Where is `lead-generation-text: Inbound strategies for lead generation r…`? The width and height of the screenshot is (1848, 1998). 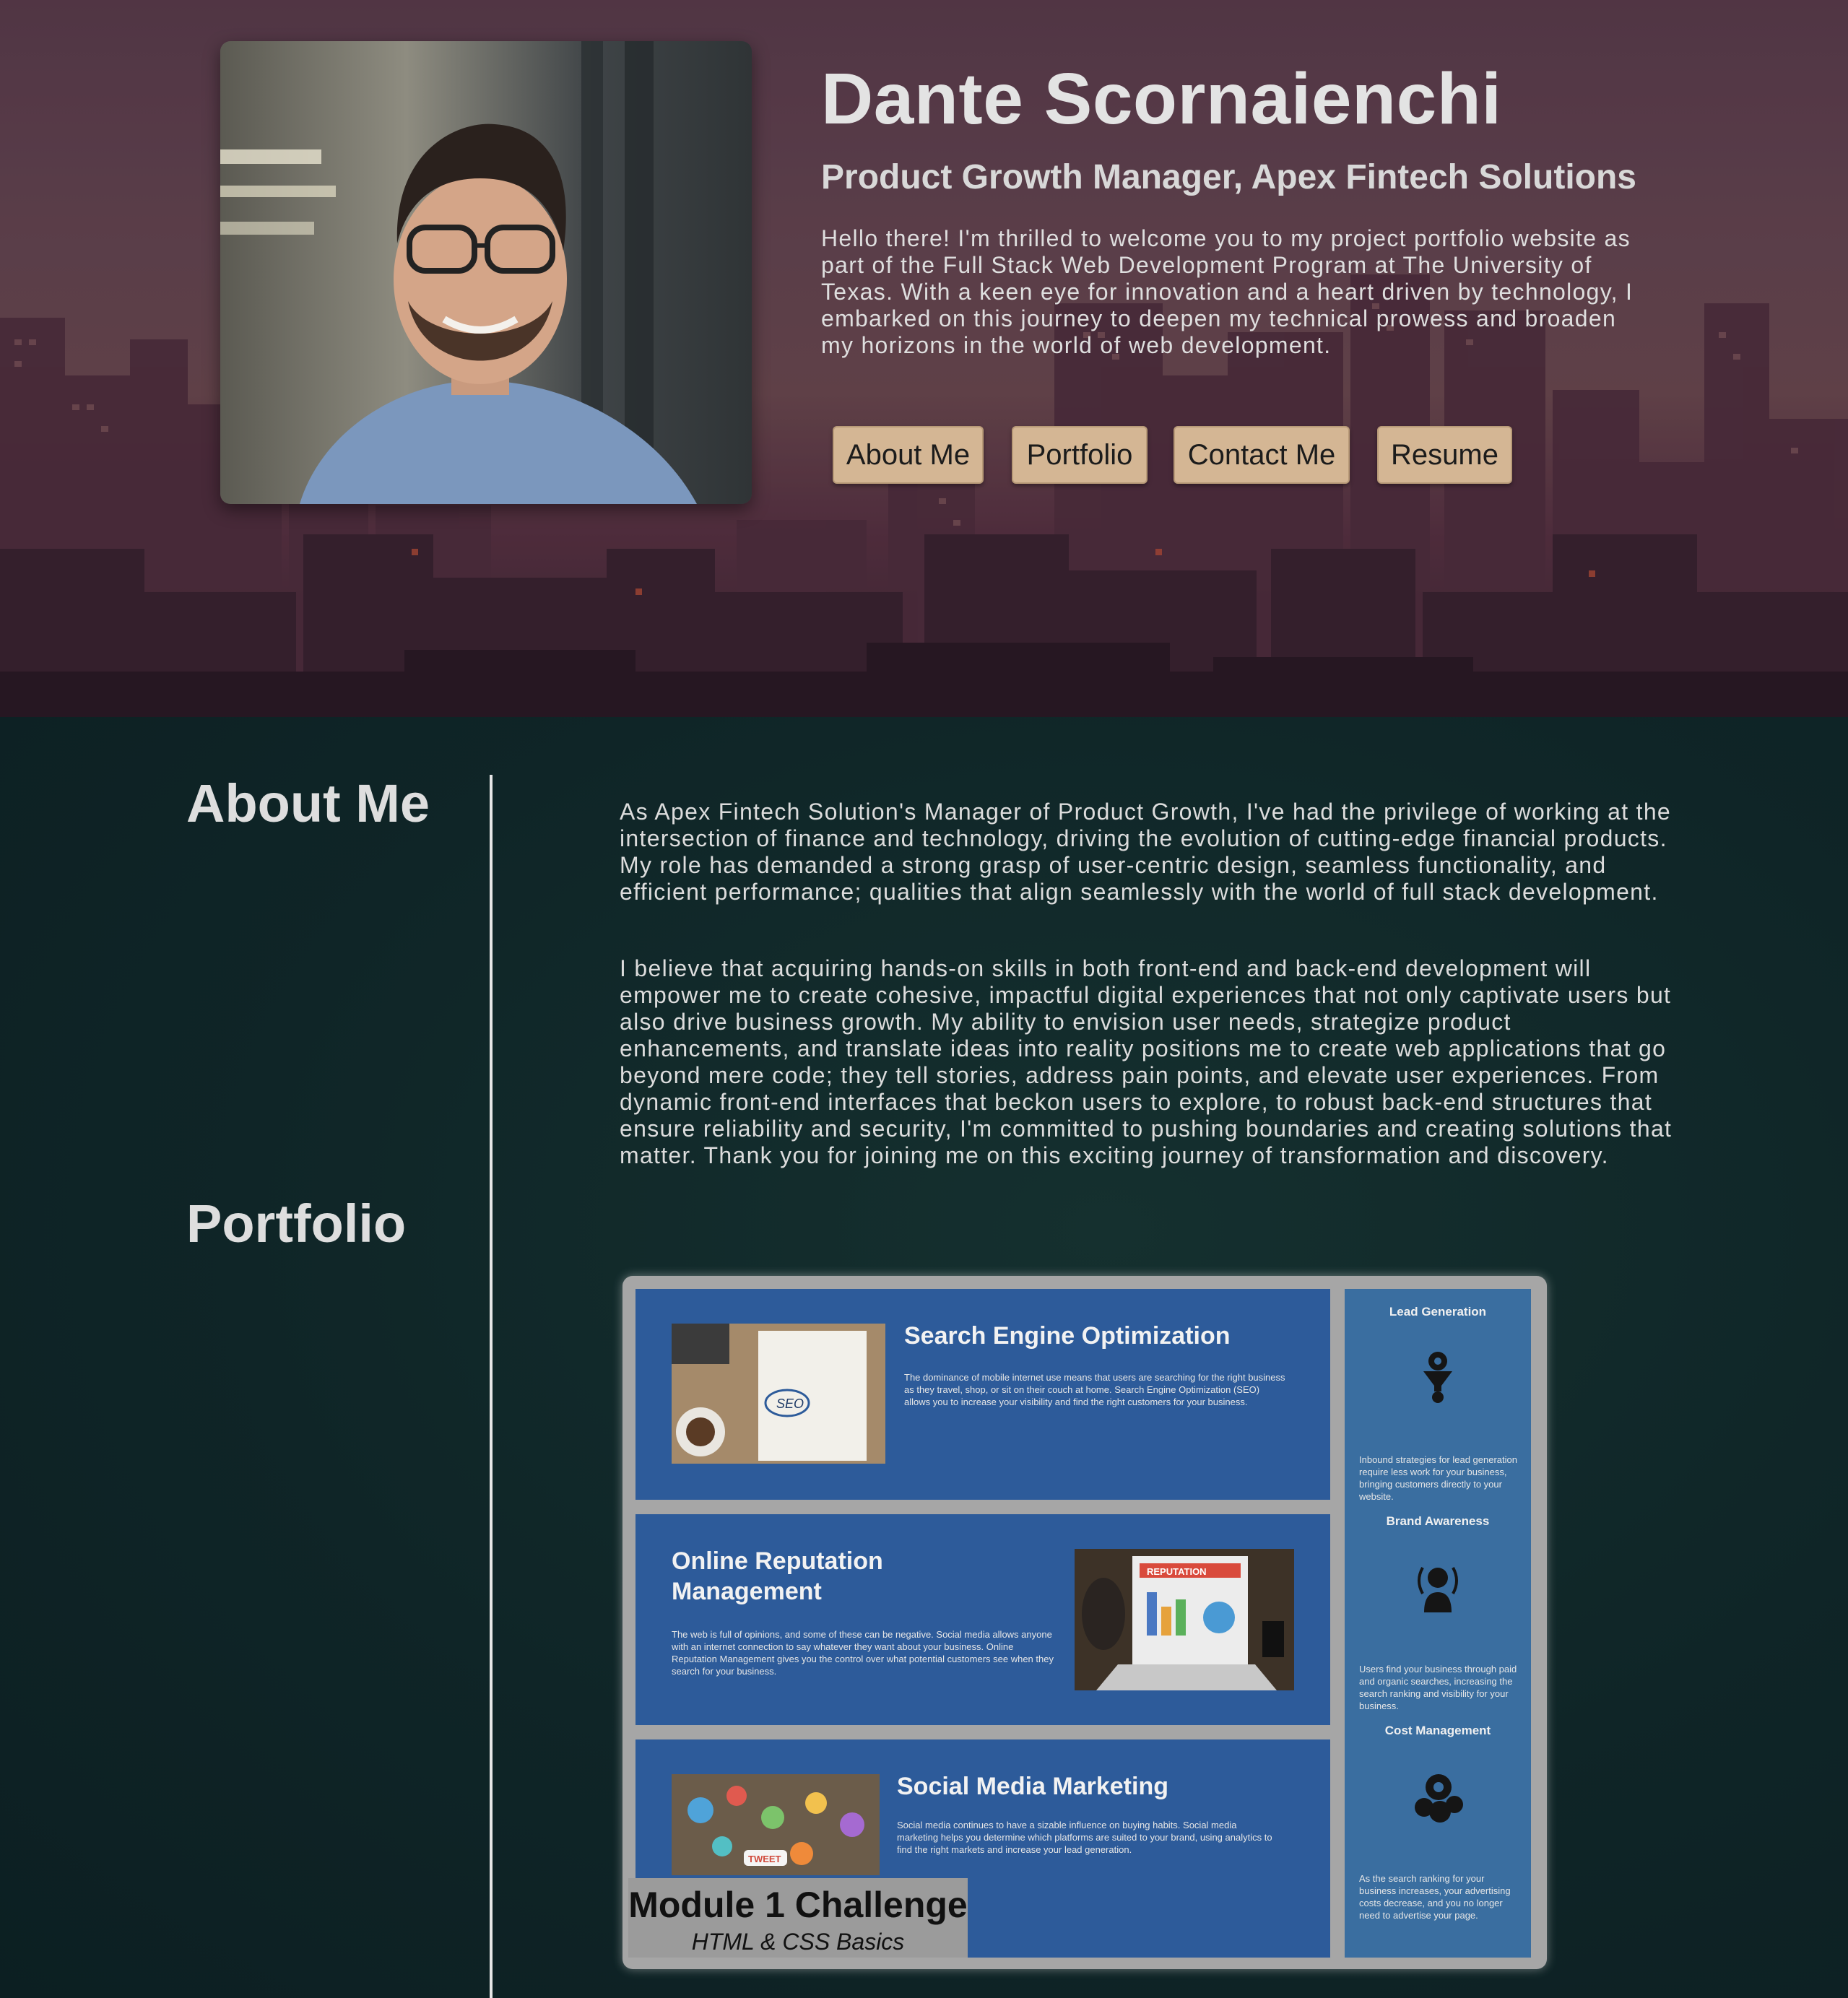
lead-generation-text: Inbound strategies for lead generation r… is located at coordinates (1438, 1478).